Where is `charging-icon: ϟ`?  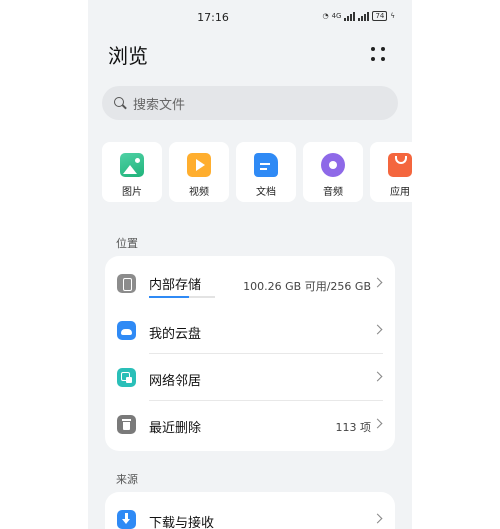
charging-icon: ϟ is located at coordinates (392, 16).